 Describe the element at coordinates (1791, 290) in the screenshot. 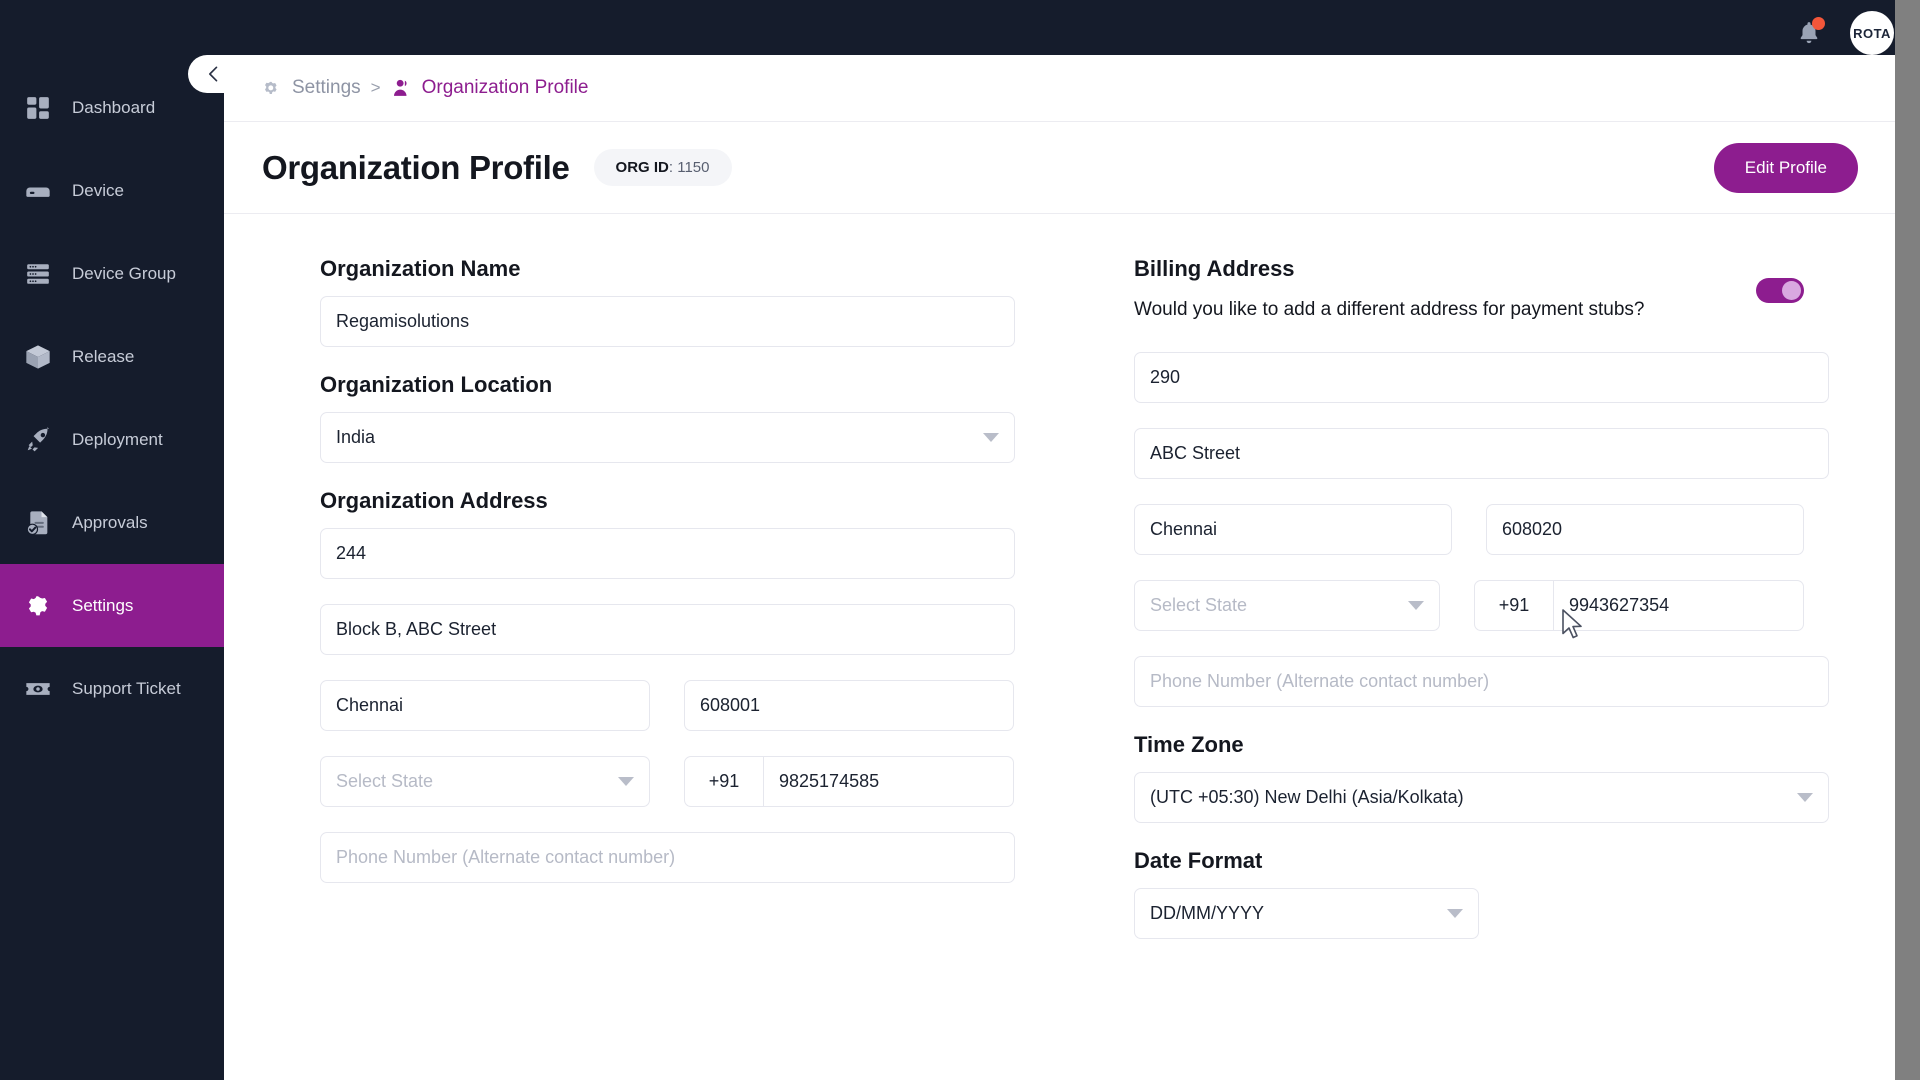

I see `toggle-knob` at that location.